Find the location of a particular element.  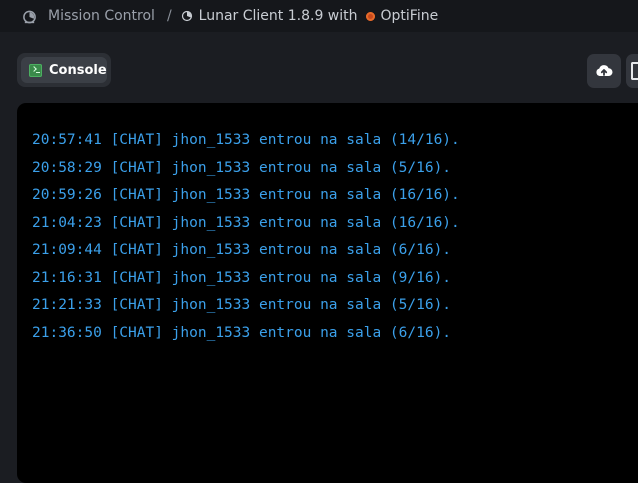

breadcrumb-current-label: Lunar Client 1.8.9 with is located at coordinates (278, 16).